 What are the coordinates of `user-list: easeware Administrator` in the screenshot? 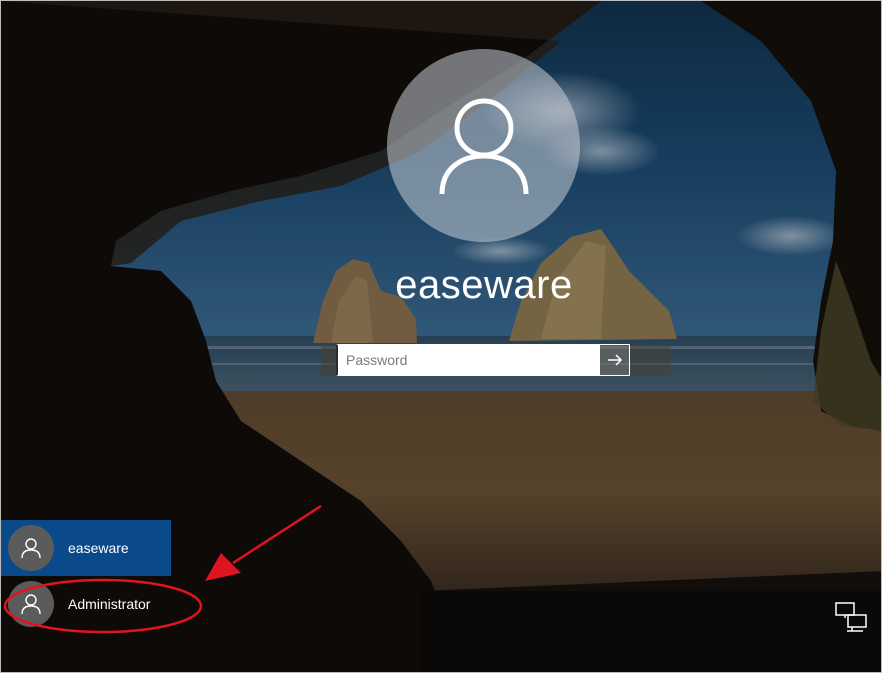 It's located at (86, 576).